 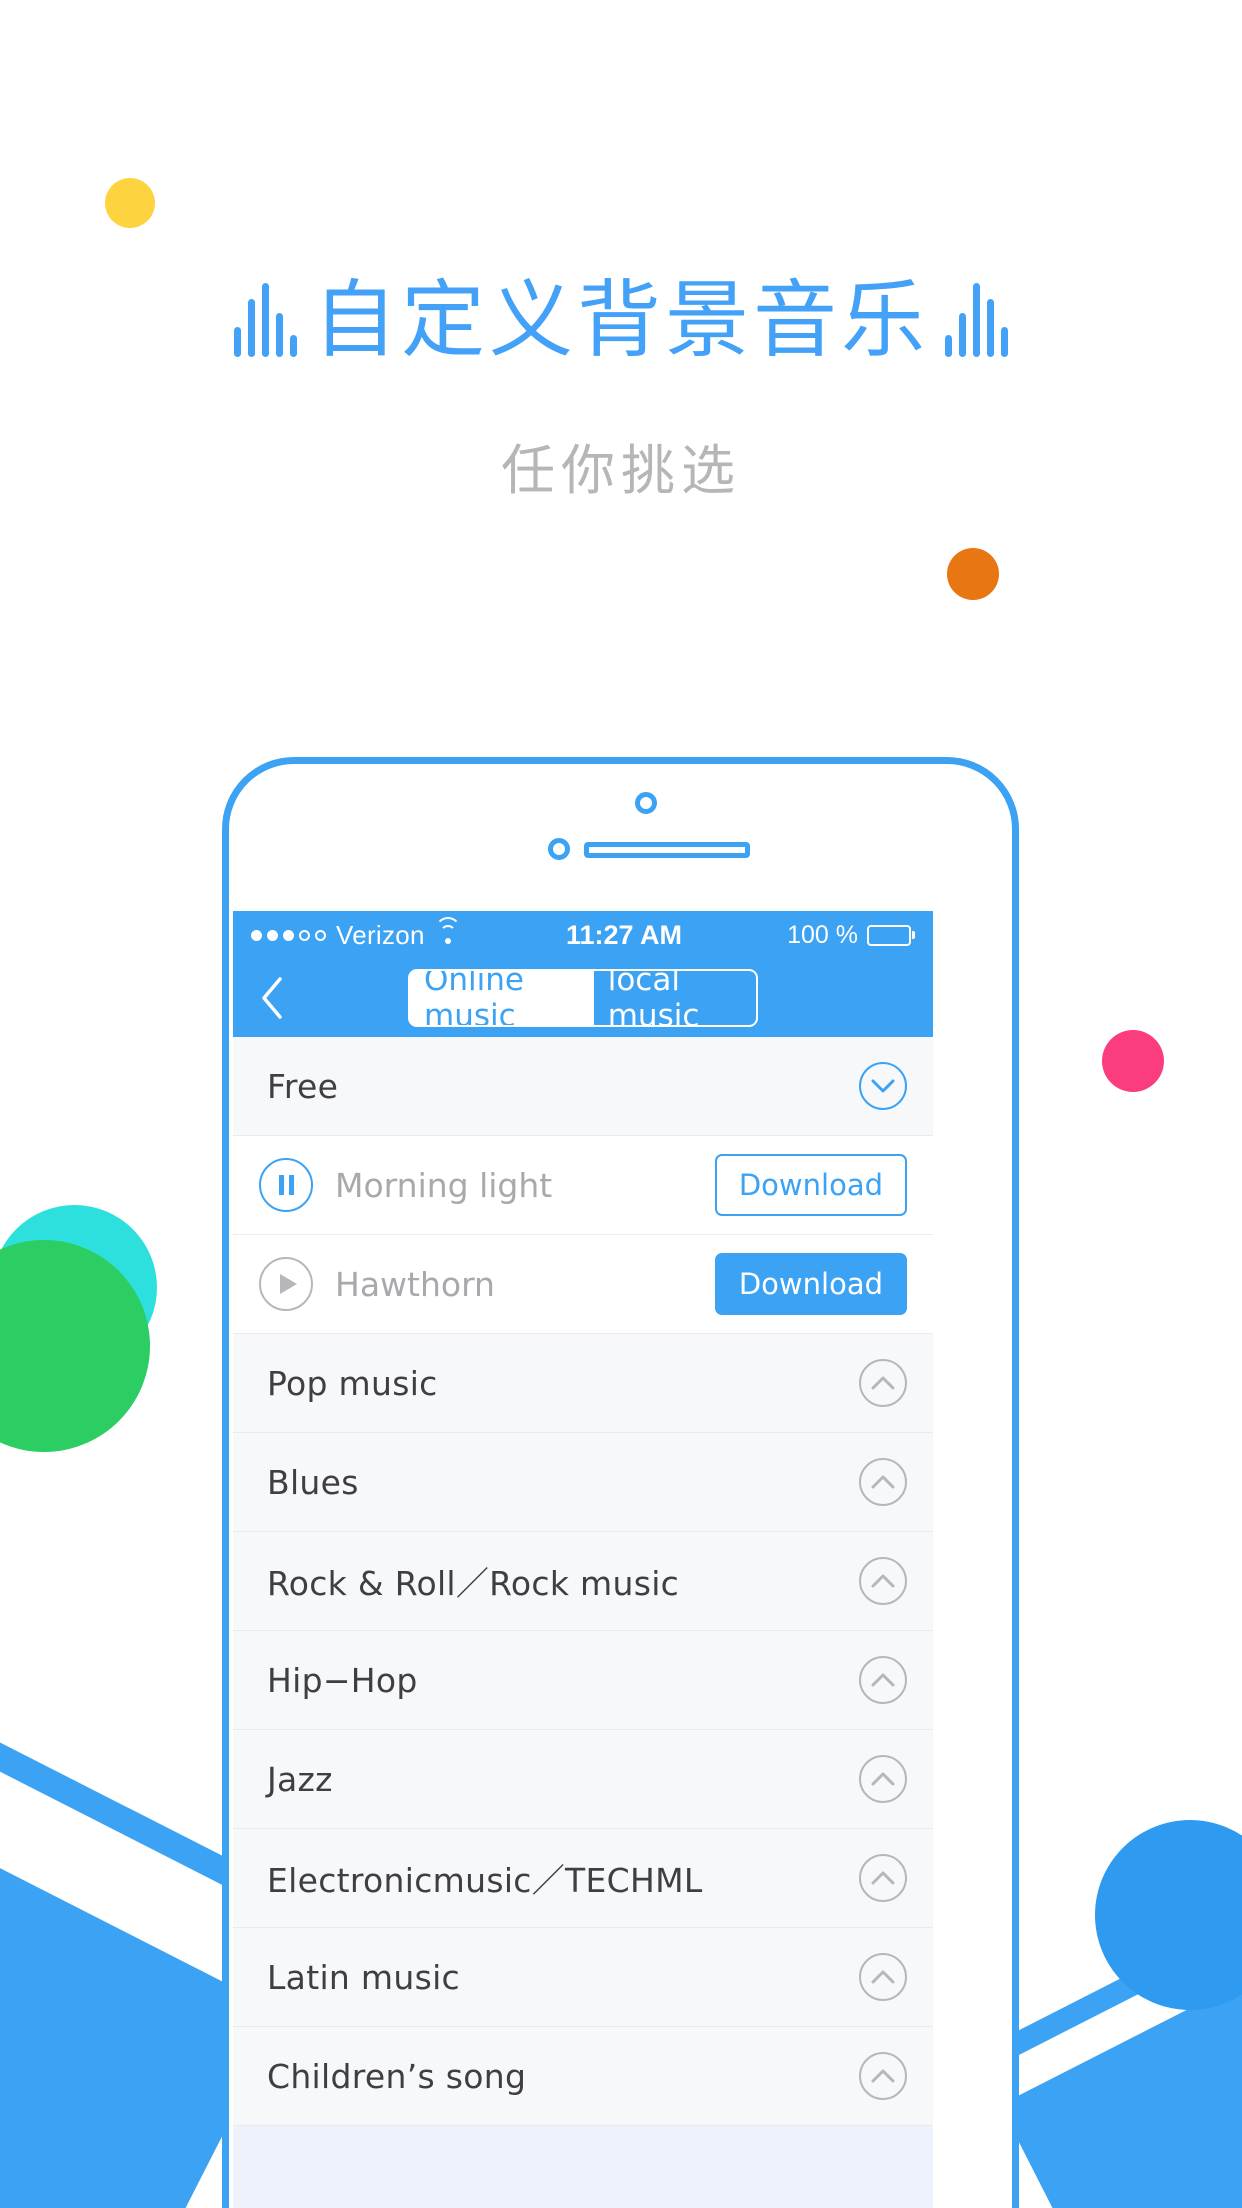 I want to click on headline-text: 自定义背景音乐, so click(x=620, y=320).